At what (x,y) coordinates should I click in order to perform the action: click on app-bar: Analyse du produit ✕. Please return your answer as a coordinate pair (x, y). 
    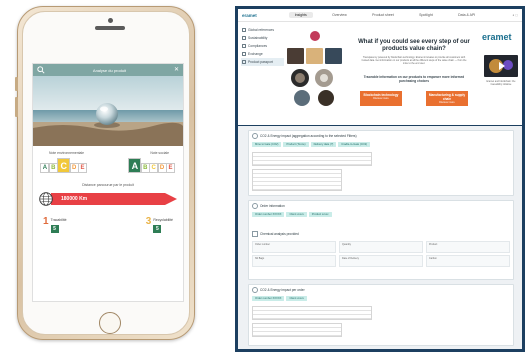
    Looking at the image, I should click on (108, 70).